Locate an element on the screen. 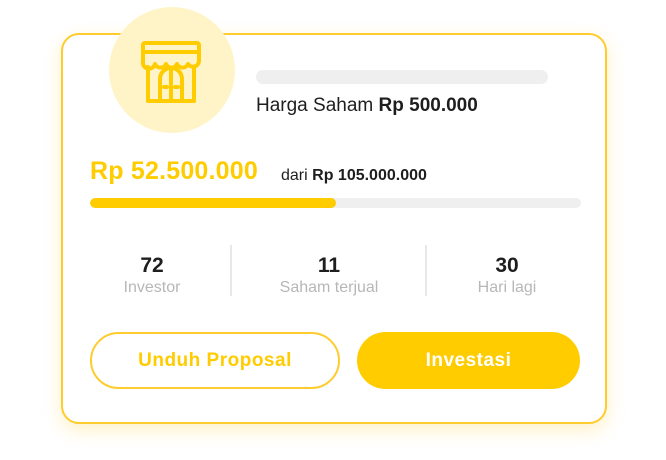  target-value: Rp 105.000.000 is located at coordinates (369, 175).